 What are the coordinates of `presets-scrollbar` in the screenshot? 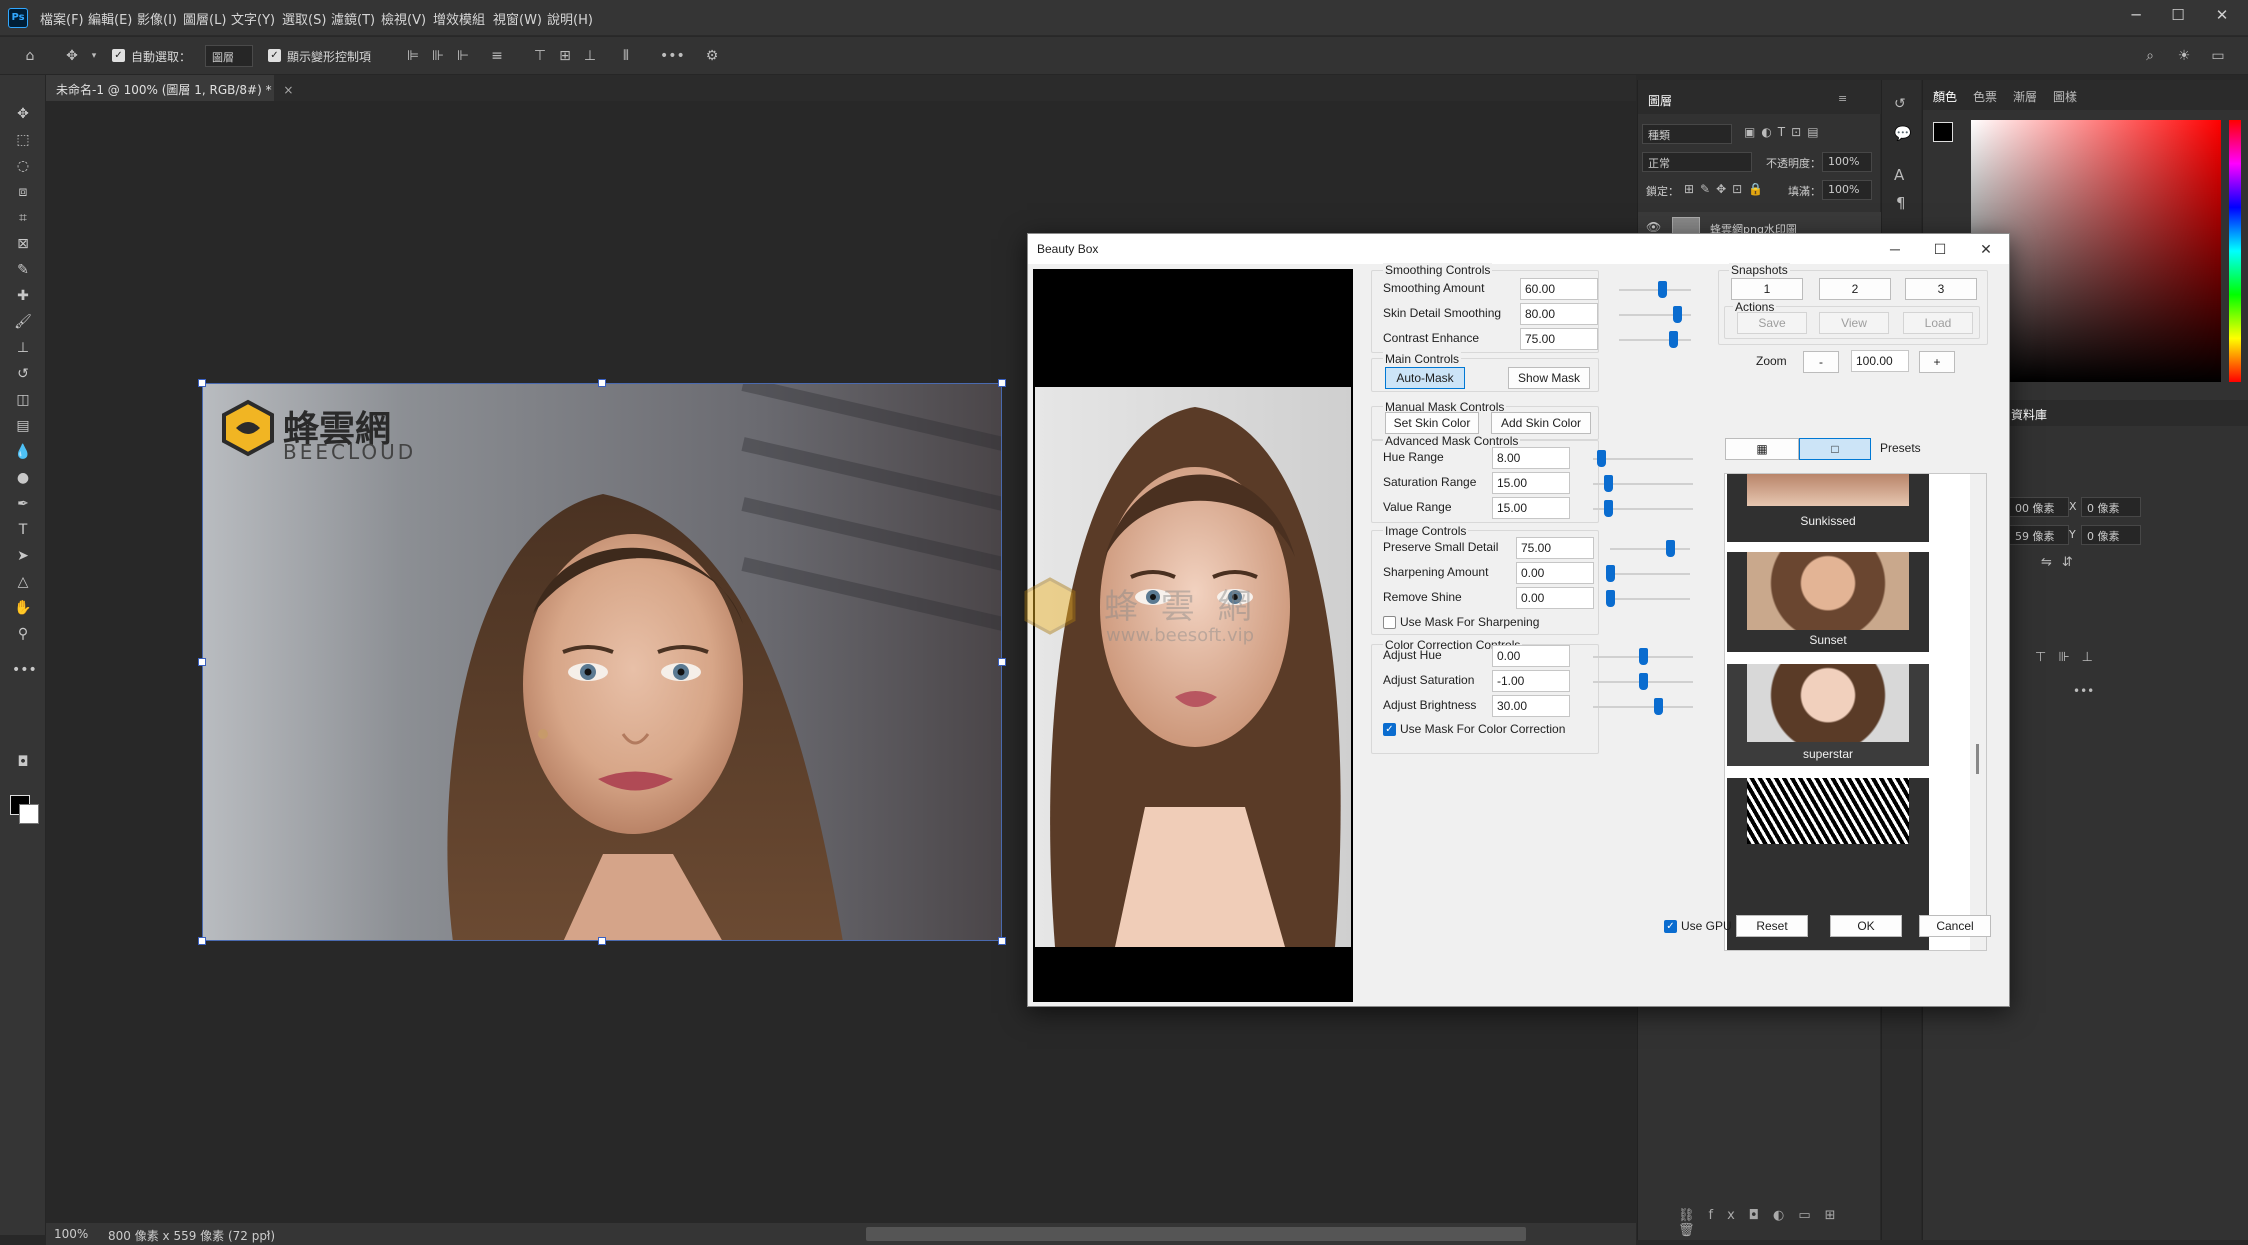 It's located at (1978, 712).